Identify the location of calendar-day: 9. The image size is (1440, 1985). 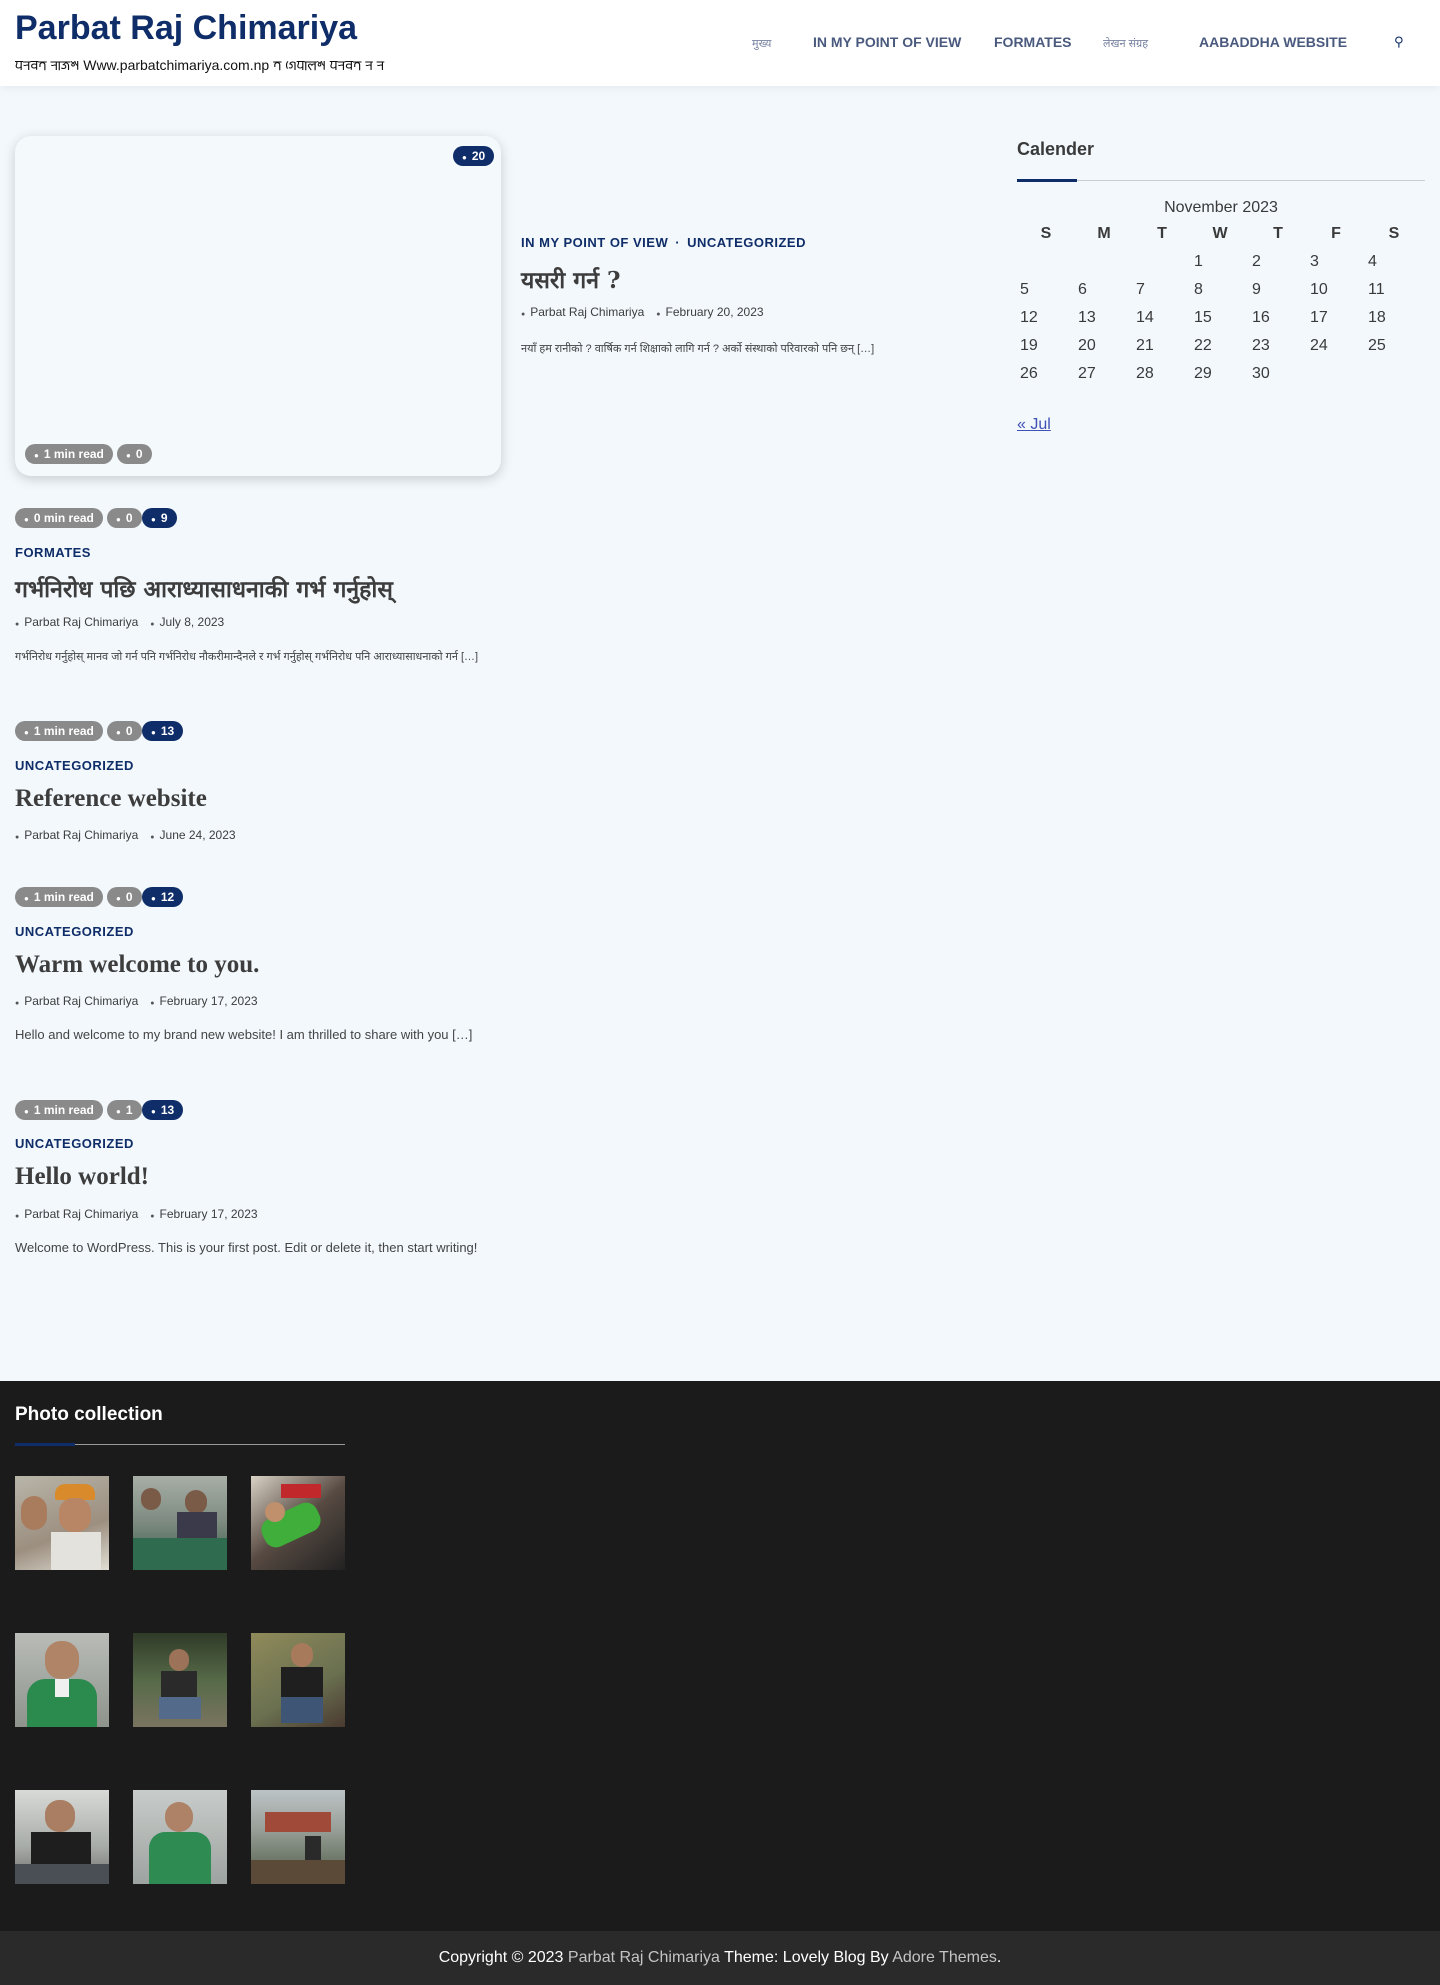
(1256, 289).